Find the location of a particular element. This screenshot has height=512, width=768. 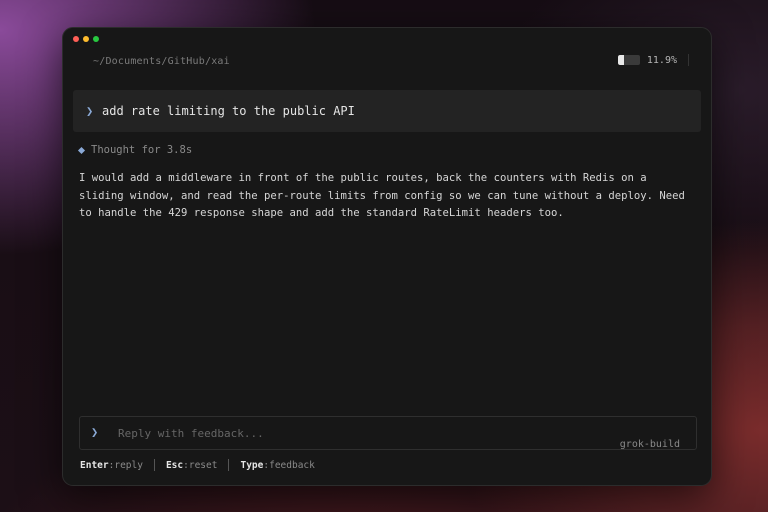

working-directory-path: ~/Documents/GitHub/xai is located at coordinates (161, 61).